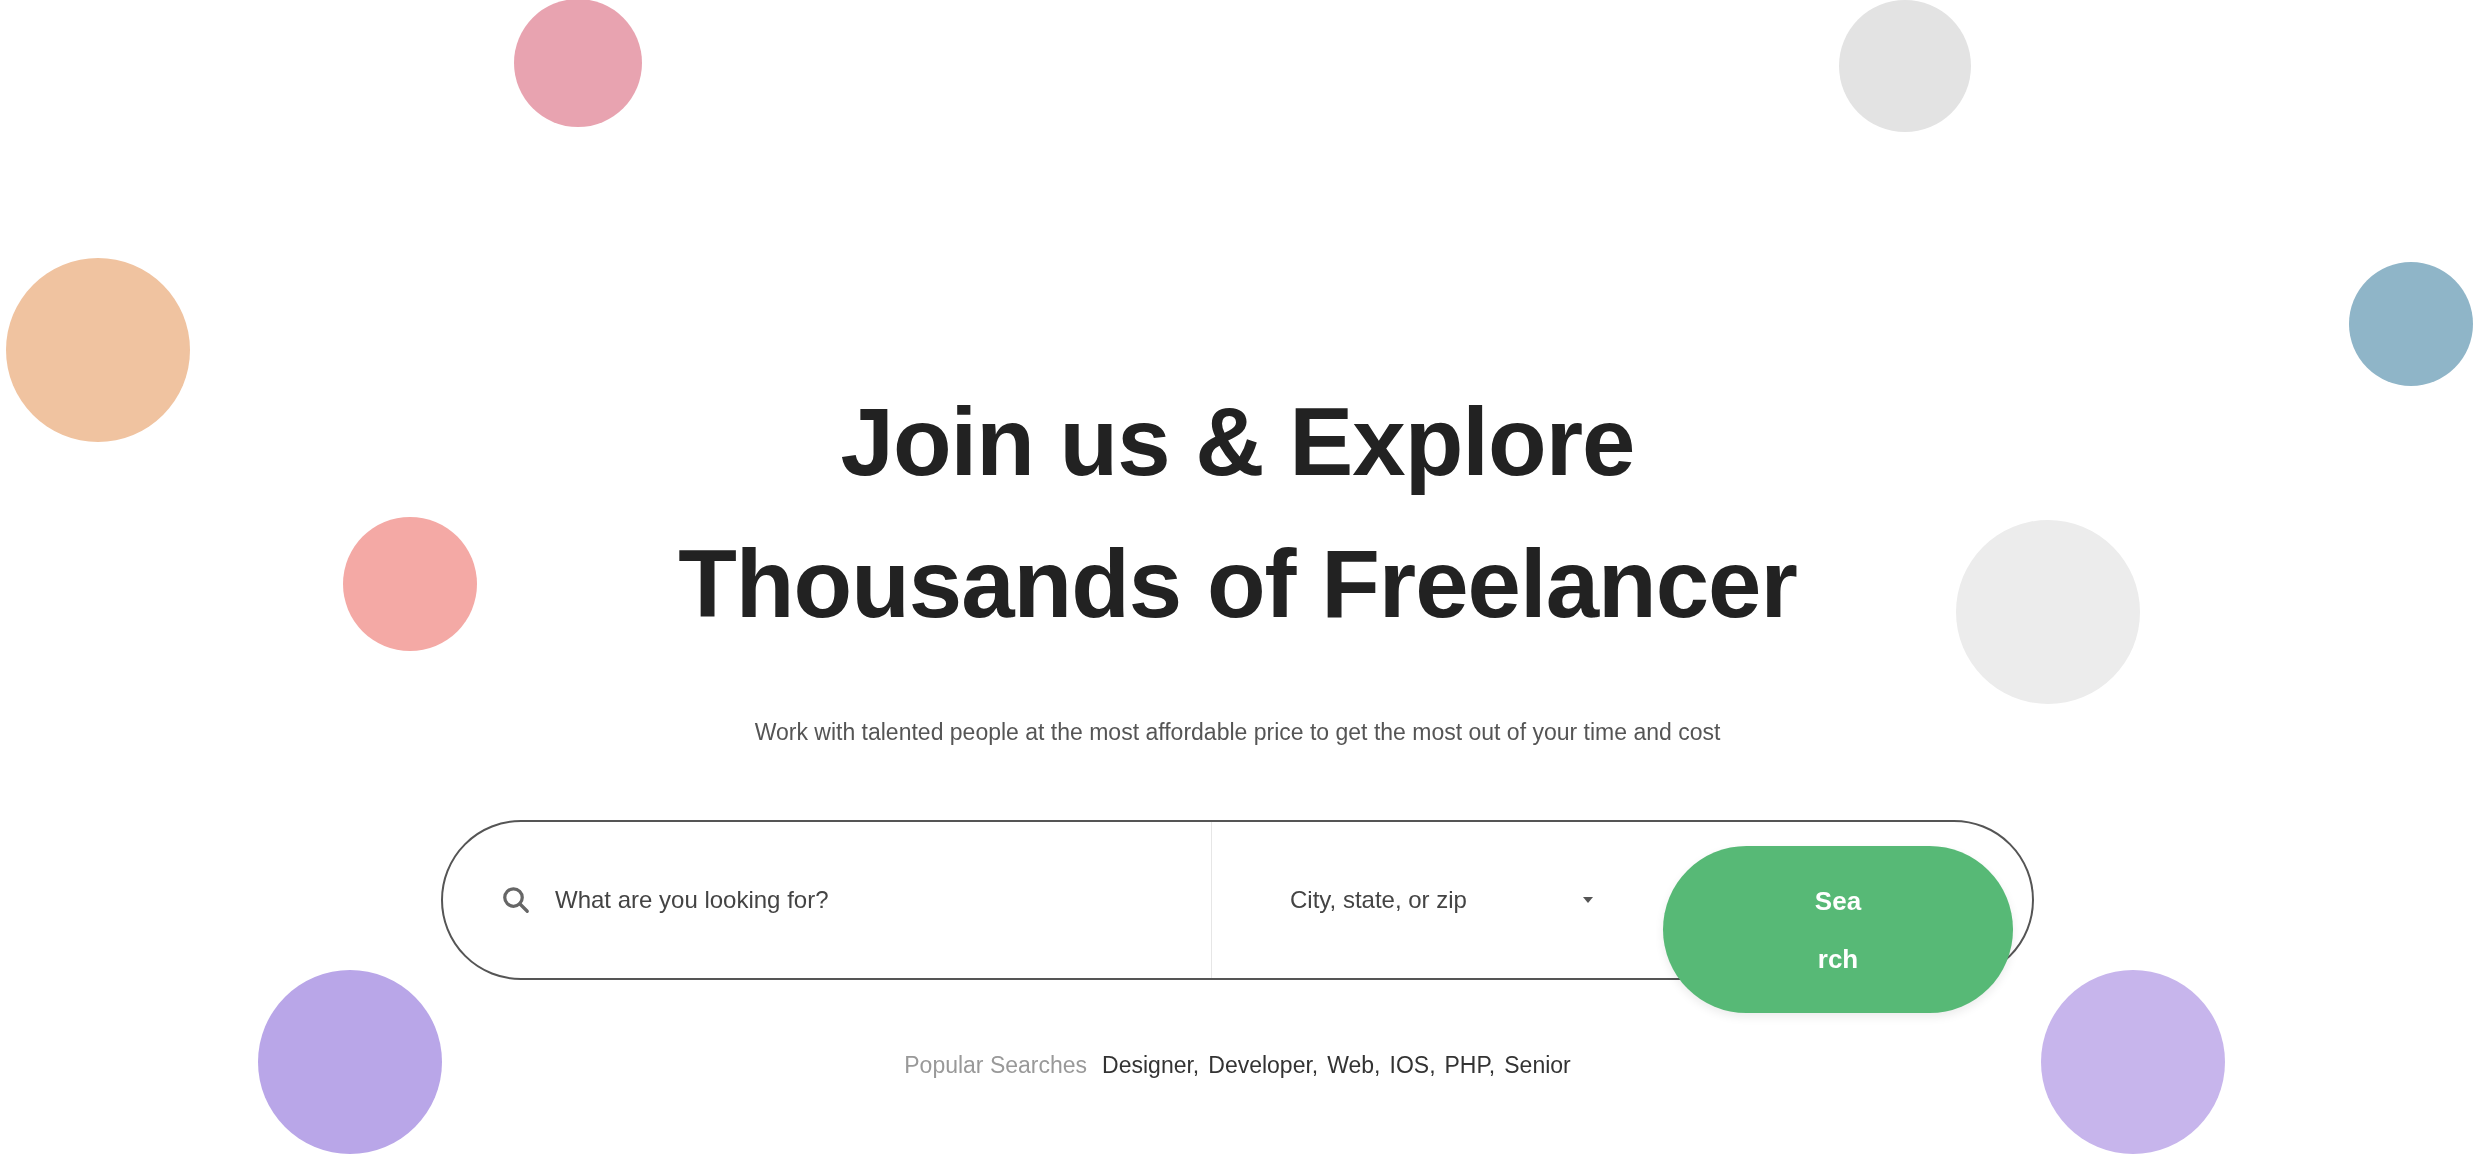 The height and width of the screenshot is (1159, 2475). What do you see at coordinates (1151, 1065) in the screenshot?
I see `popular-search-link: Designer,` at bounding box center [1151, 1065].